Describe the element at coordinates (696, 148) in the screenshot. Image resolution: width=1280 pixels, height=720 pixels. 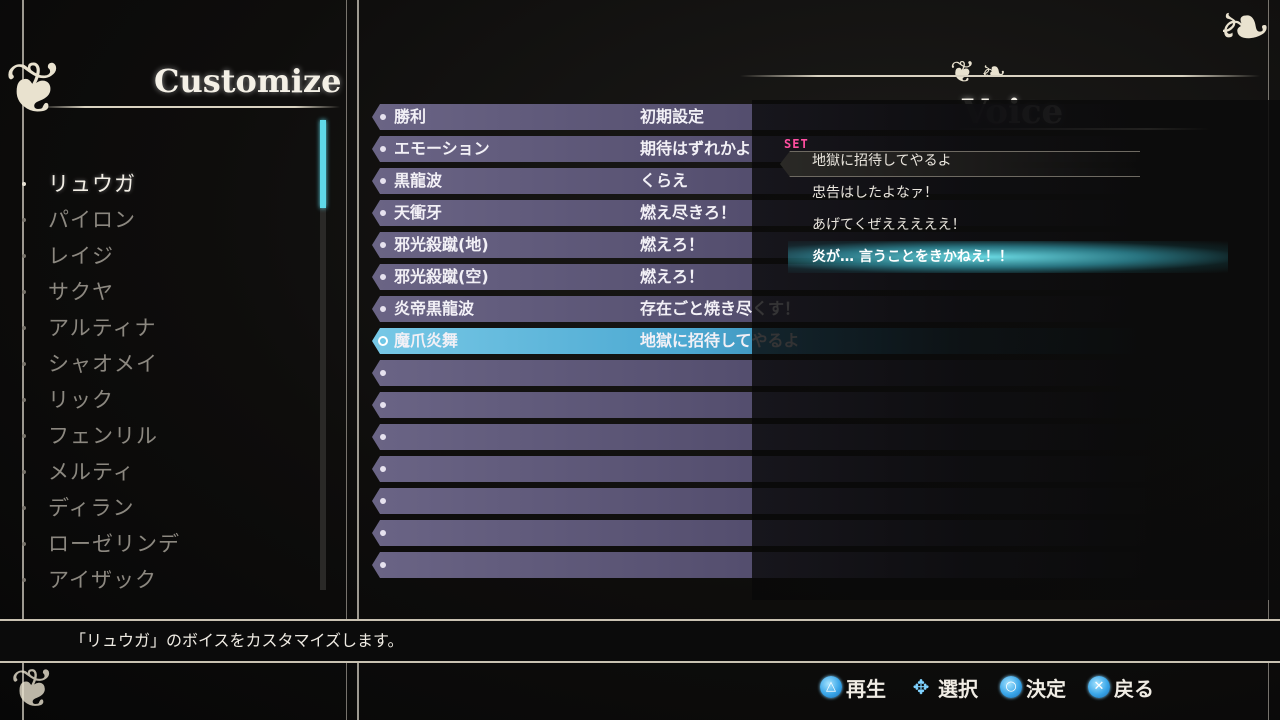
I see `slot-voice-value: 期待はずれかよ` at that location.